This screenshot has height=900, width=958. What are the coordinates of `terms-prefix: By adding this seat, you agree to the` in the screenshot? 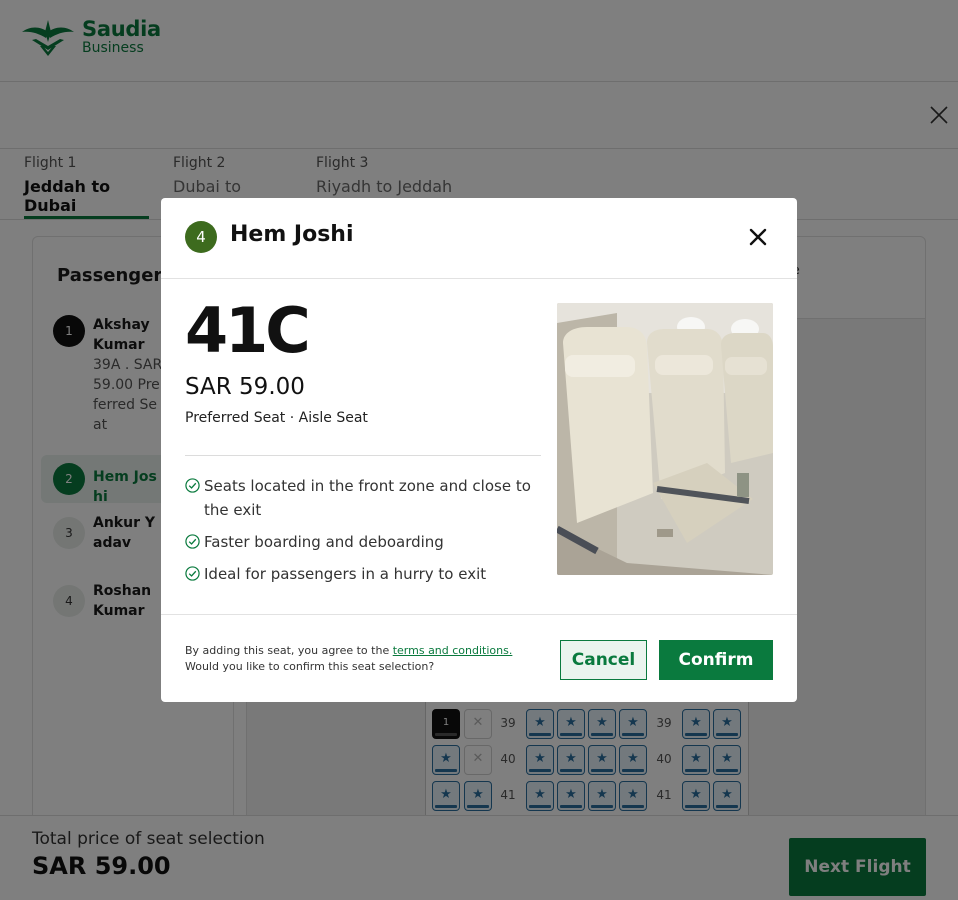 It's located at (289, 650).